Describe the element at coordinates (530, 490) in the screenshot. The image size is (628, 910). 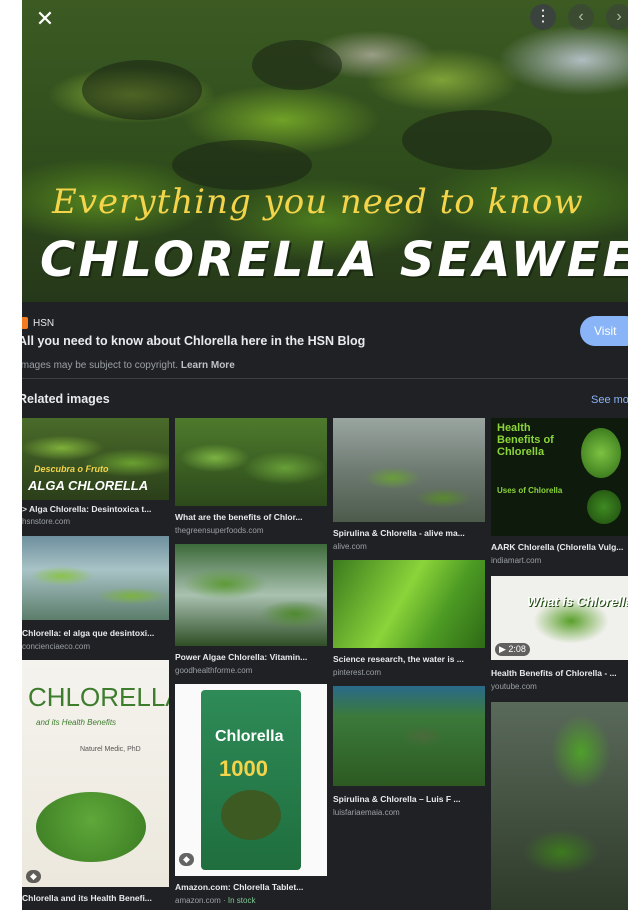
I see `thumbnail-overlay-subtitle: Uses of Chlorella` at that location.